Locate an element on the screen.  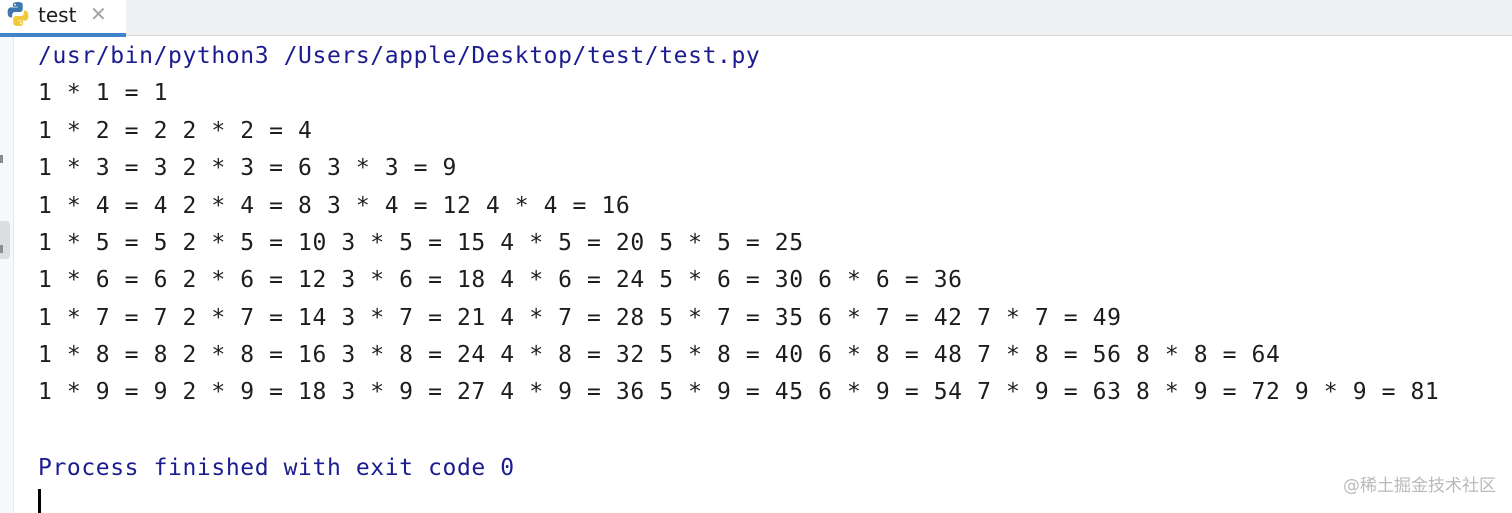
watermark: @稀土掘金技术社区 is located at coordinates (1419, 486).